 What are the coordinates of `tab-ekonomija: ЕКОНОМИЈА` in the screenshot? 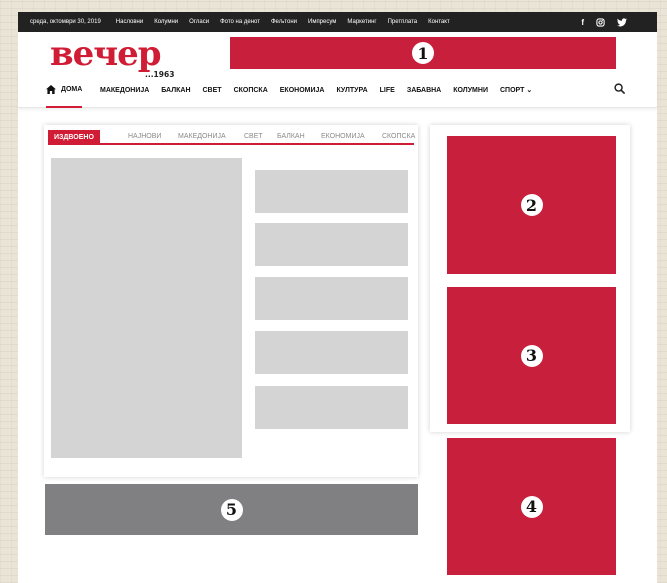 It's located at (343, 136).